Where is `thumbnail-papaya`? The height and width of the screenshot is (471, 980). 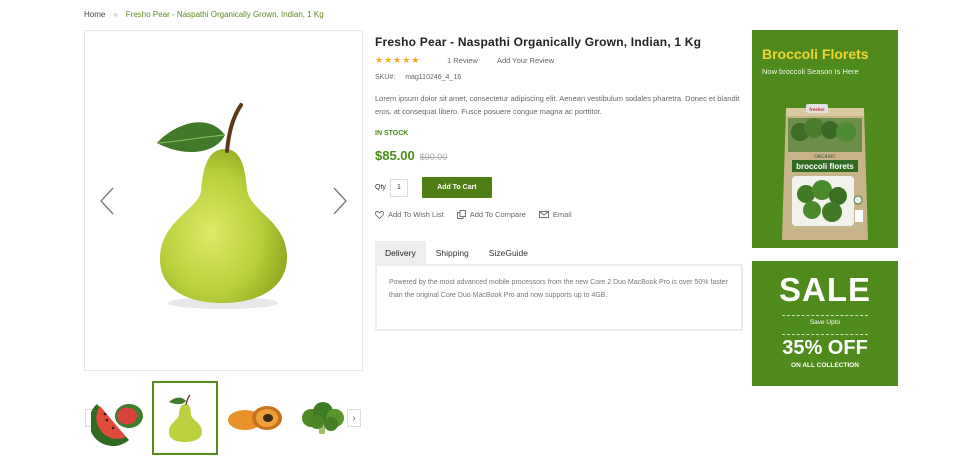
thumbnail-papaya is located at coordinates (255, 418).